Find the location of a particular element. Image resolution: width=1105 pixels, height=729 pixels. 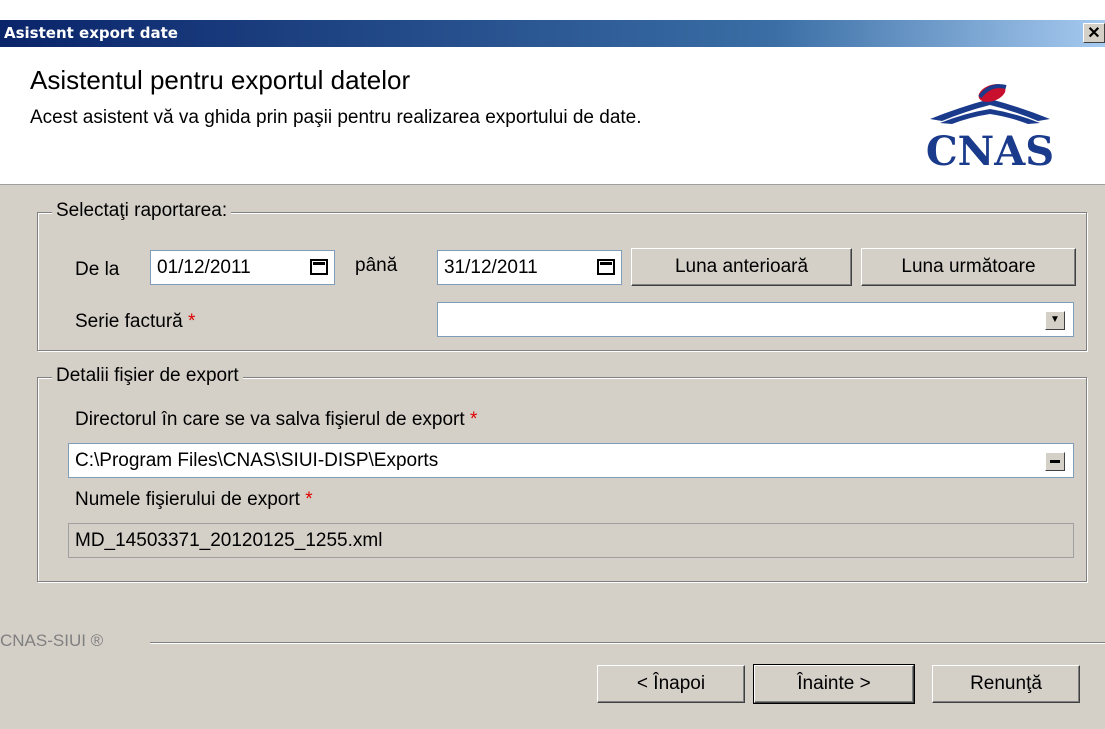

to-date-field: 31/12/2011 is located at coordinates (529, 267).